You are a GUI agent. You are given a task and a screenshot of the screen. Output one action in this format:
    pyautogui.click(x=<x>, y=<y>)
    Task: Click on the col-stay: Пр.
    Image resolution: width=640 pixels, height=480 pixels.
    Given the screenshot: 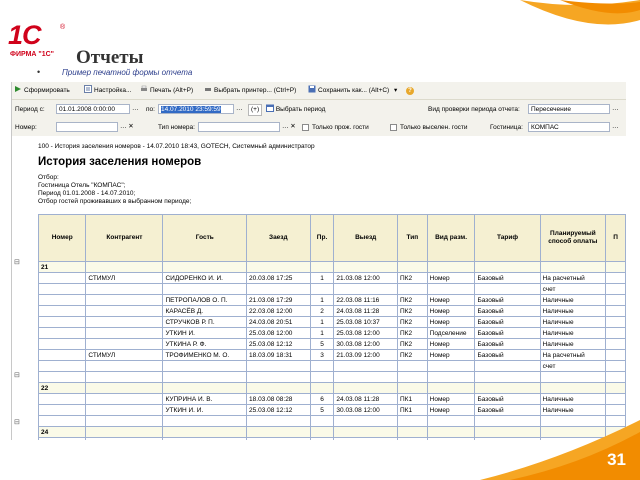 What is the action you would take?
    pyautogui.click(x=322, y=238)
    